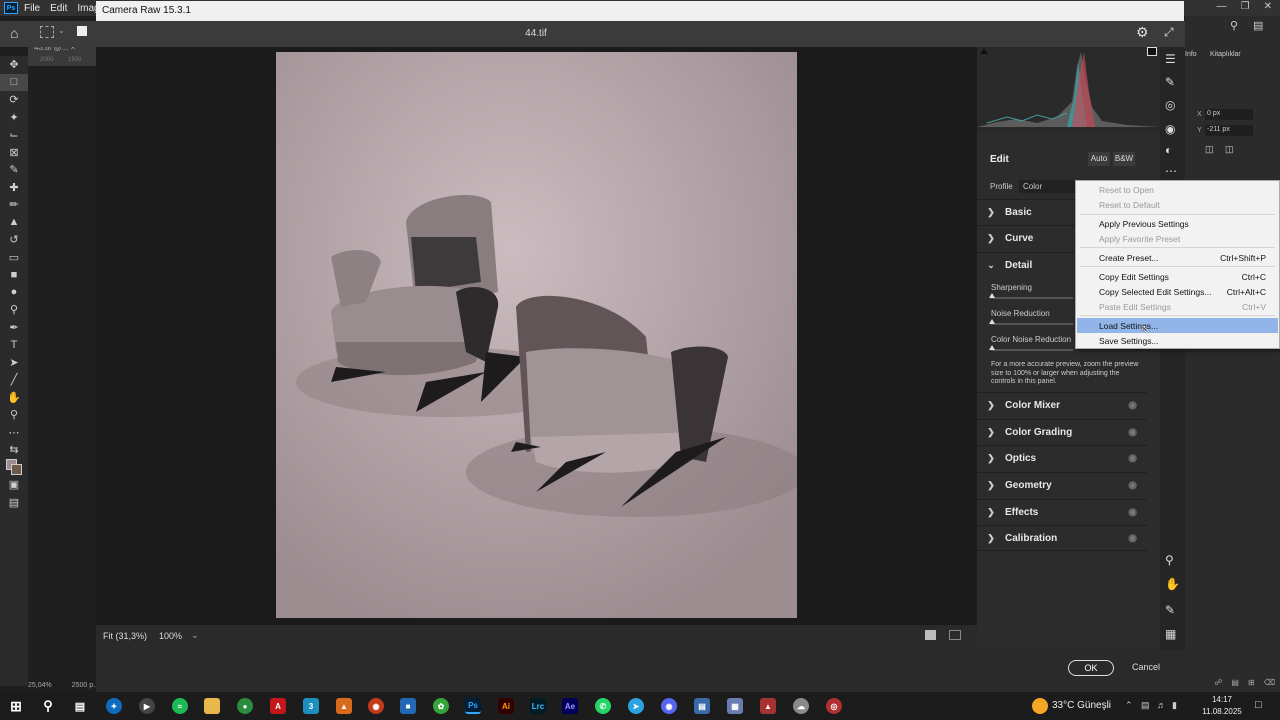 The image size is (1280, 720). I want to click on task-view-icon: ▤, so click(80, 706).